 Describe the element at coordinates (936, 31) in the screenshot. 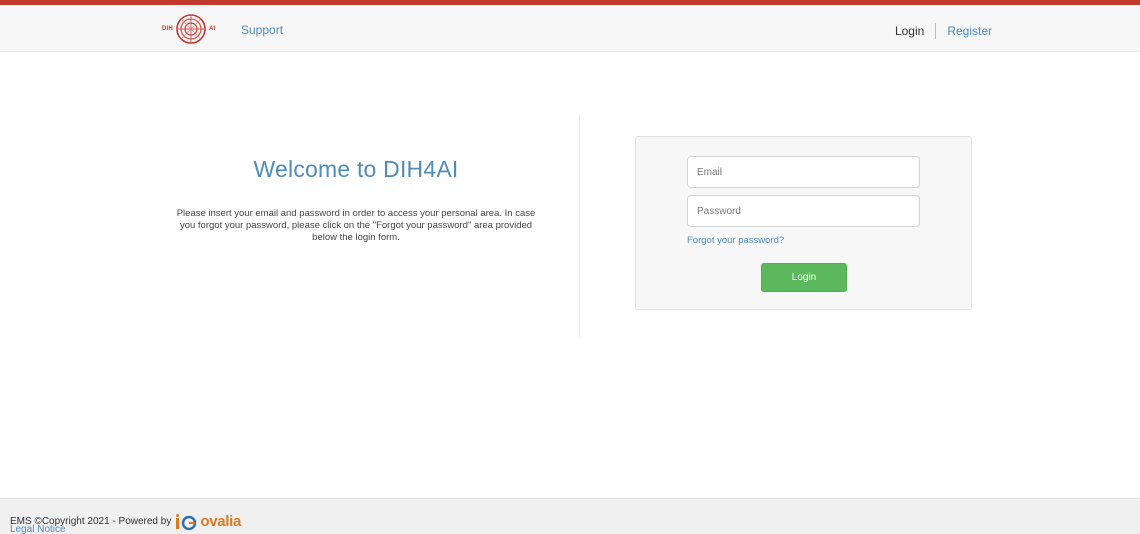

I see `nav-separator` at that location.